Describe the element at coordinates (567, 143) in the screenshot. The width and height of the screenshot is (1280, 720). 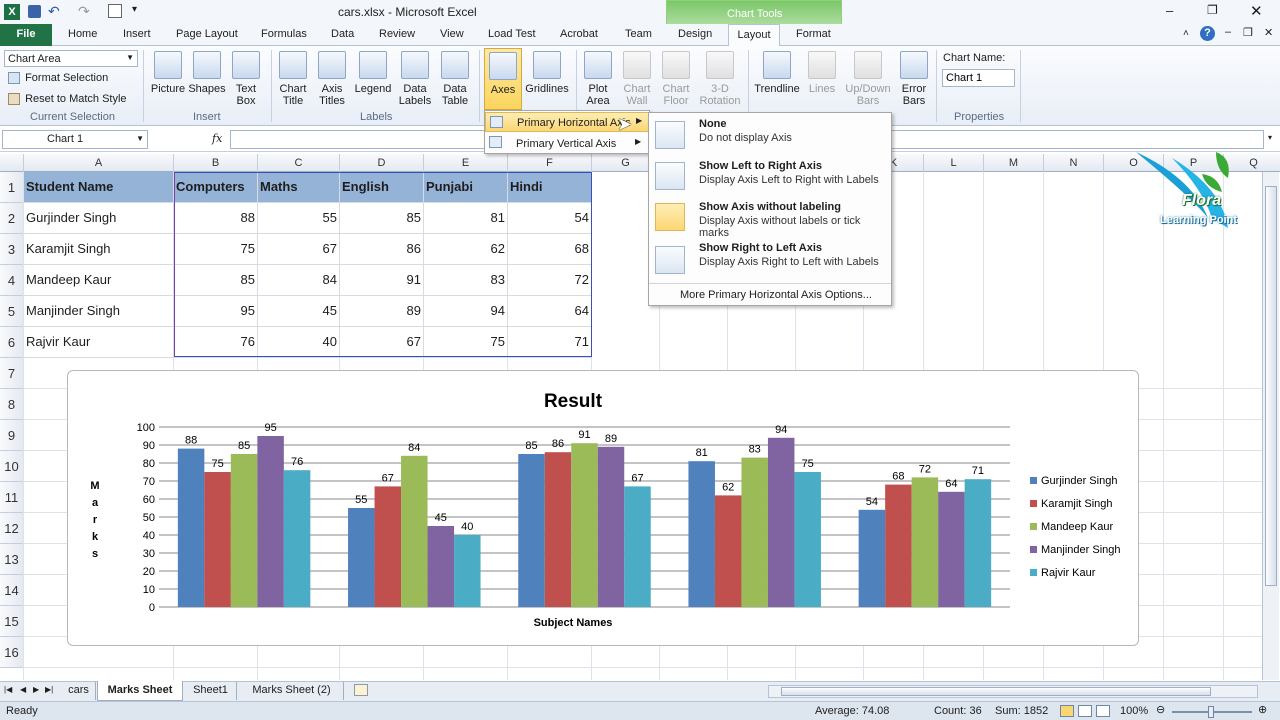
I see `menu-primary-vertical-axis: Primary Vertical Axis ▶` at that location.